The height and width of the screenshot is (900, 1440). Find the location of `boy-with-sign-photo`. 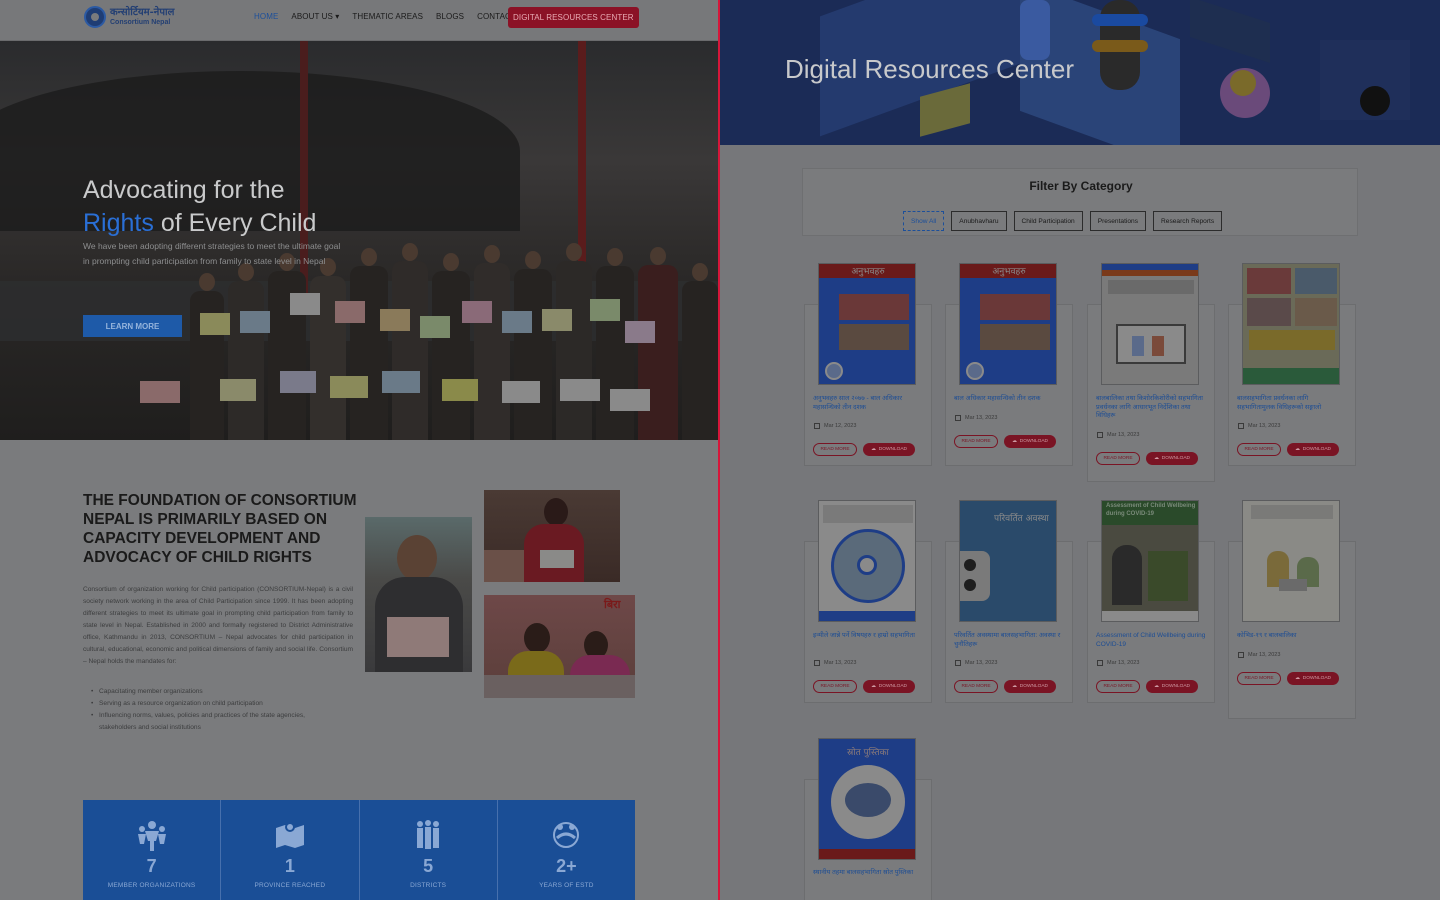

boy-with-sign-photo is located at coordinates (418, 594).